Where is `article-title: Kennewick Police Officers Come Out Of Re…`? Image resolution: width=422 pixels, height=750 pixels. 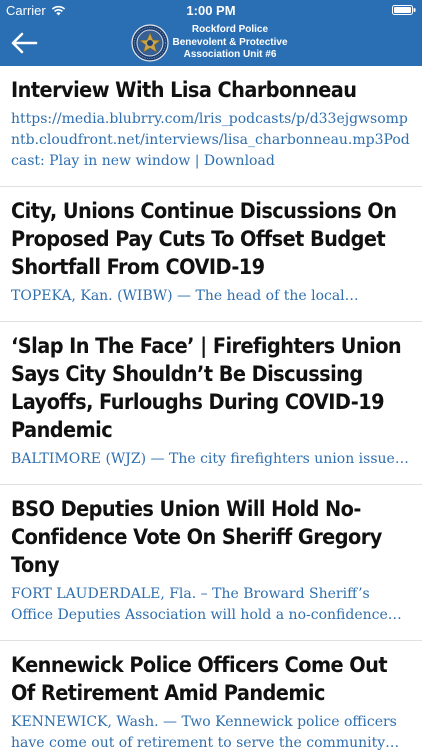 article-title: Kennewick Police Officers Come Out Of Re… is located at coordinates (213, 679).